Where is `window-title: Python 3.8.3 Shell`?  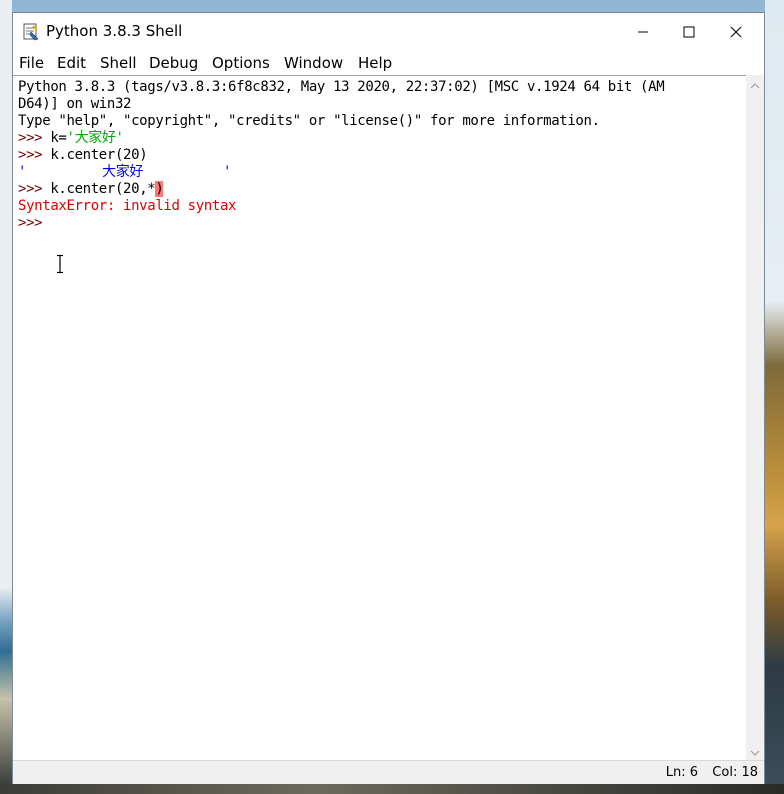
window-title: Python 3.8.3 Shell is located at coordinates (114, 31).